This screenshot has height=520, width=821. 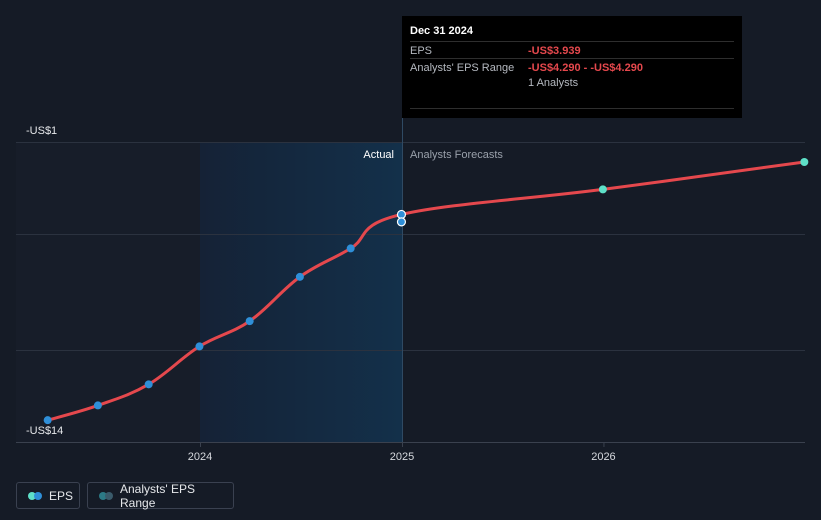 I want to click on legend-range-toggle: Analysts' EPS Range, so click(x=160, y=495).